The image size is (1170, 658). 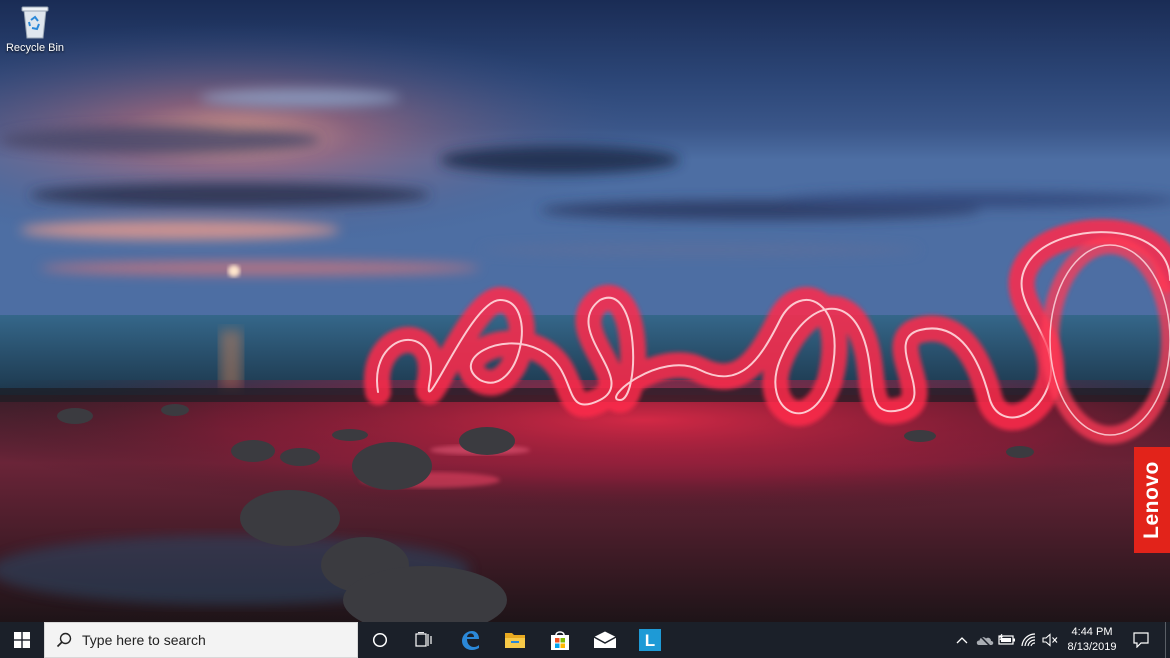 What do you see at coordinates (35, 48) in the screenshot?
I see `recycle-bin-label: Recycle Bin` at bounding box center [35, 48].